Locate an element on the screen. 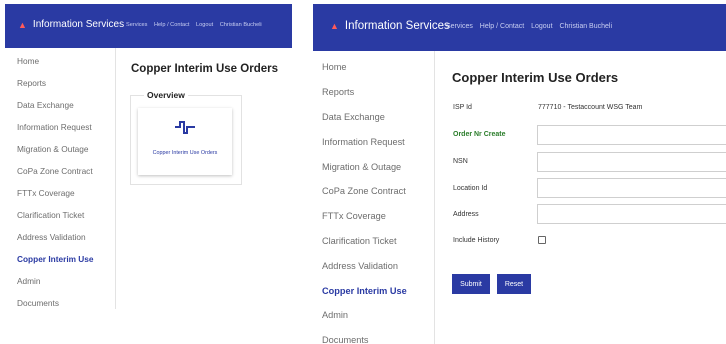  order-nr-create-label: Order Nr Create is located at coordinates (479, 134).